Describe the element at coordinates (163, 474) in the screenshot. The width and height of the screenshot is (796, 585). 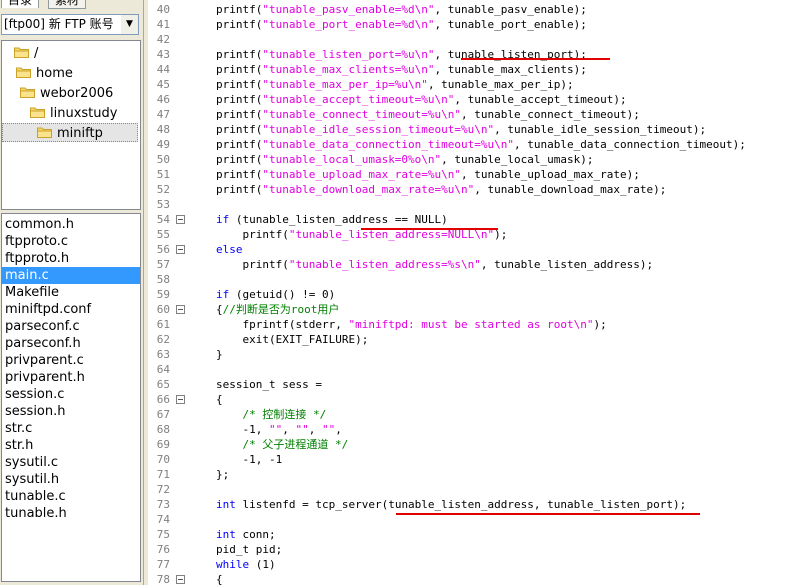
I see `line-number: 71` at that location.